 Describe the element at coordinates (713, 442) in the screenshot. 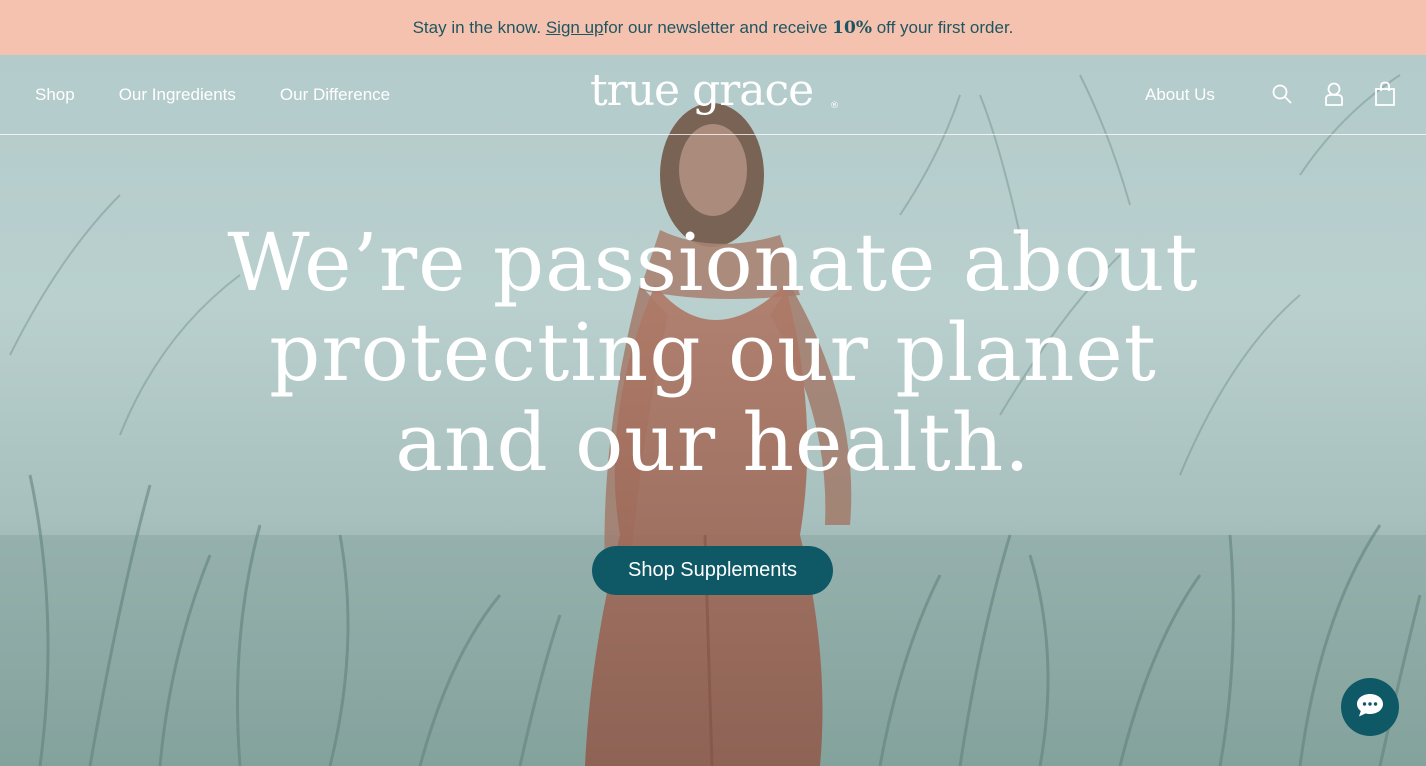

I see `hero-headline-line-3: and our health.` at that location.